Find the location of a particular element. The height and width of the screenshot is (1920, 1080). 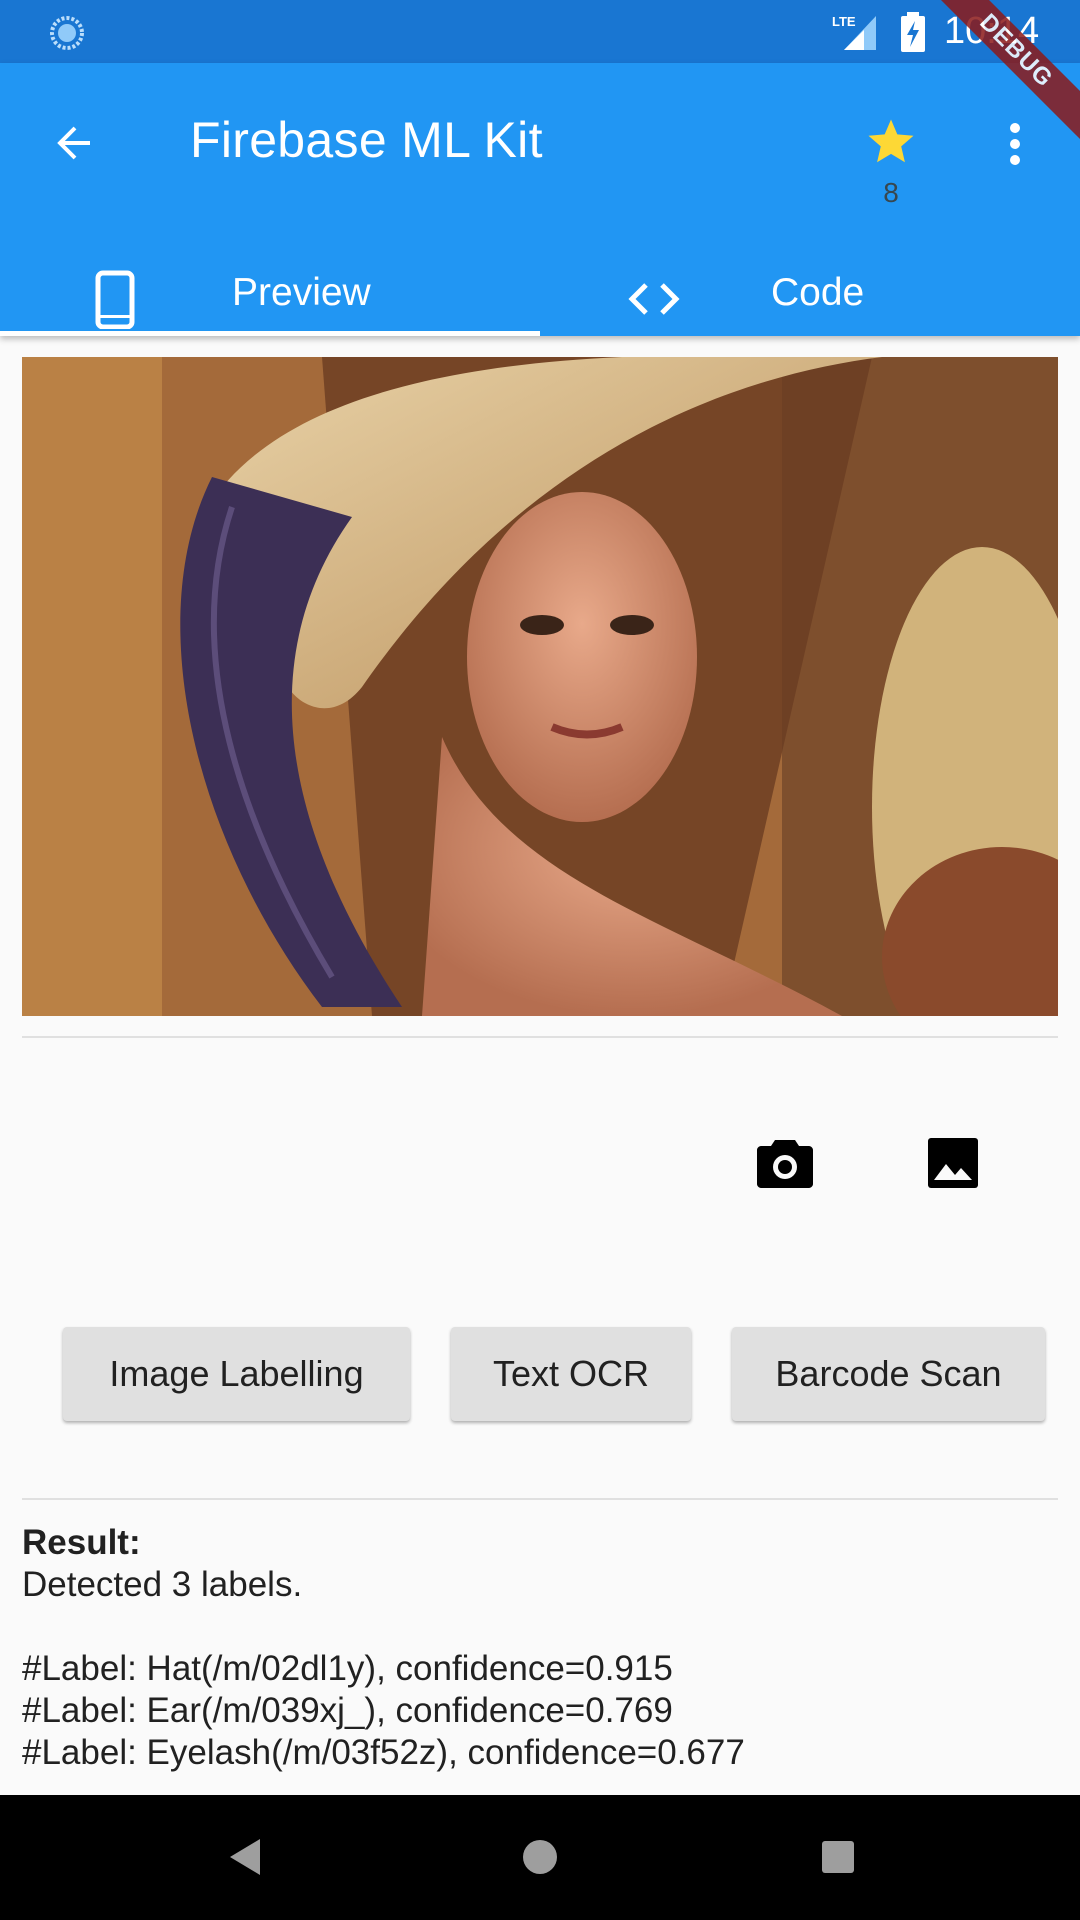

tab-preview-label: Preview is located at coordinates (301, 292).